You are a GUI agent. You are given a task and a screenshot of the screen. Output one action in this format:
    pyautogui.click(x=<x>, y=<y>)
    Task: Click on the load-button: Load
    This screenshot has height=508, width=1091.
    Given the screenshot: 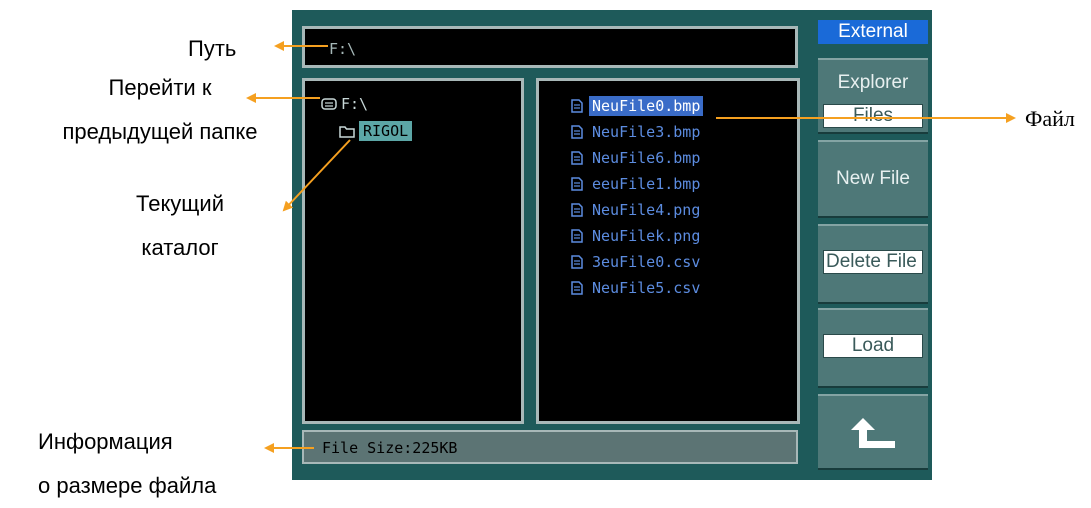 What is the action you would take?
    pyautogui.click(x=873, y=348)
    